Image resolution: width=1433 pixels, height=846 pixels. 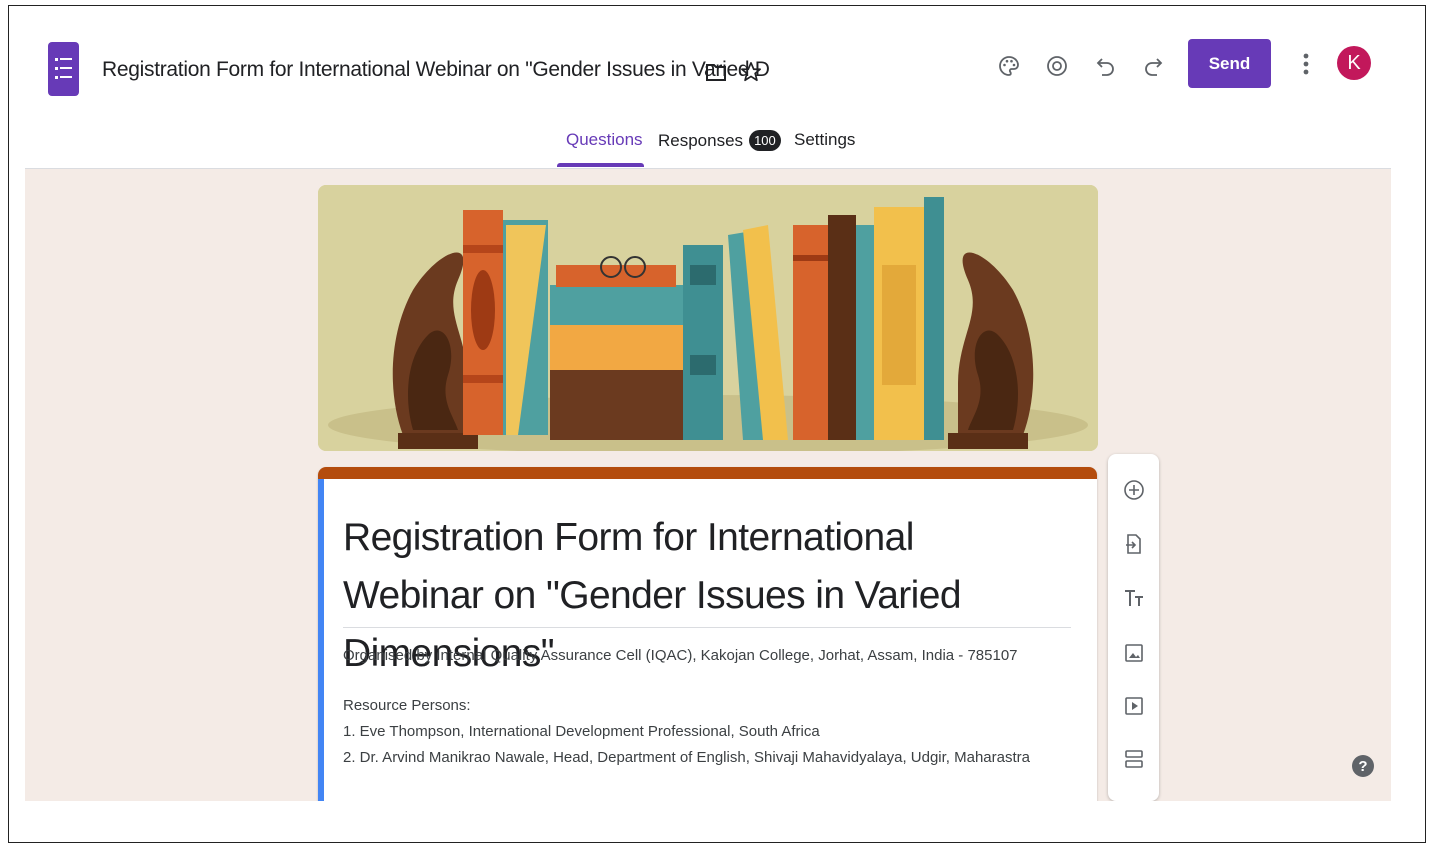 I want to click on floating-side-toolbar, so click(x=1133, y=627).